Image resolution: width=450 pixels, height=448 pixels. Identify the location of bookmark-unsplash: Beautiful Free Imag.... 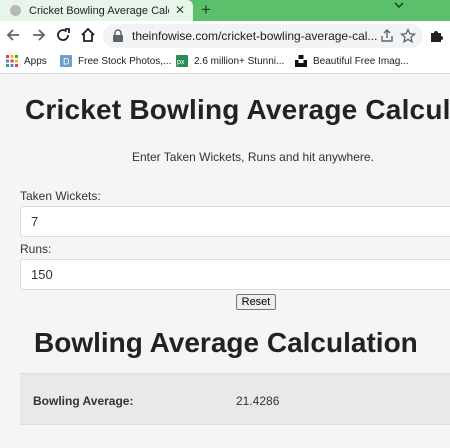
(352, 61).